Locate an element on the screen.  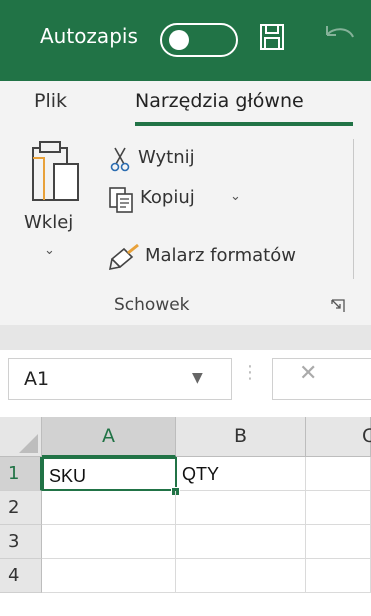
save-icon is located at coordinates (272, 37).